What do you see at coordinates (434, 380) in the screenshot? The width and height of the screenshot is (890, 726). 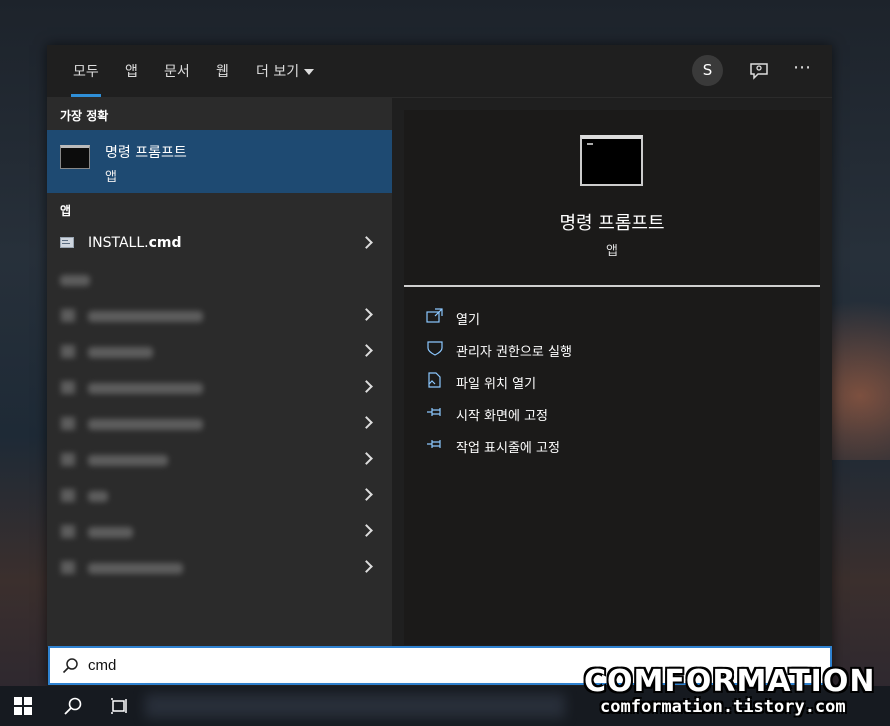 I see `file-location-icon` at bounding box center [434, 380].